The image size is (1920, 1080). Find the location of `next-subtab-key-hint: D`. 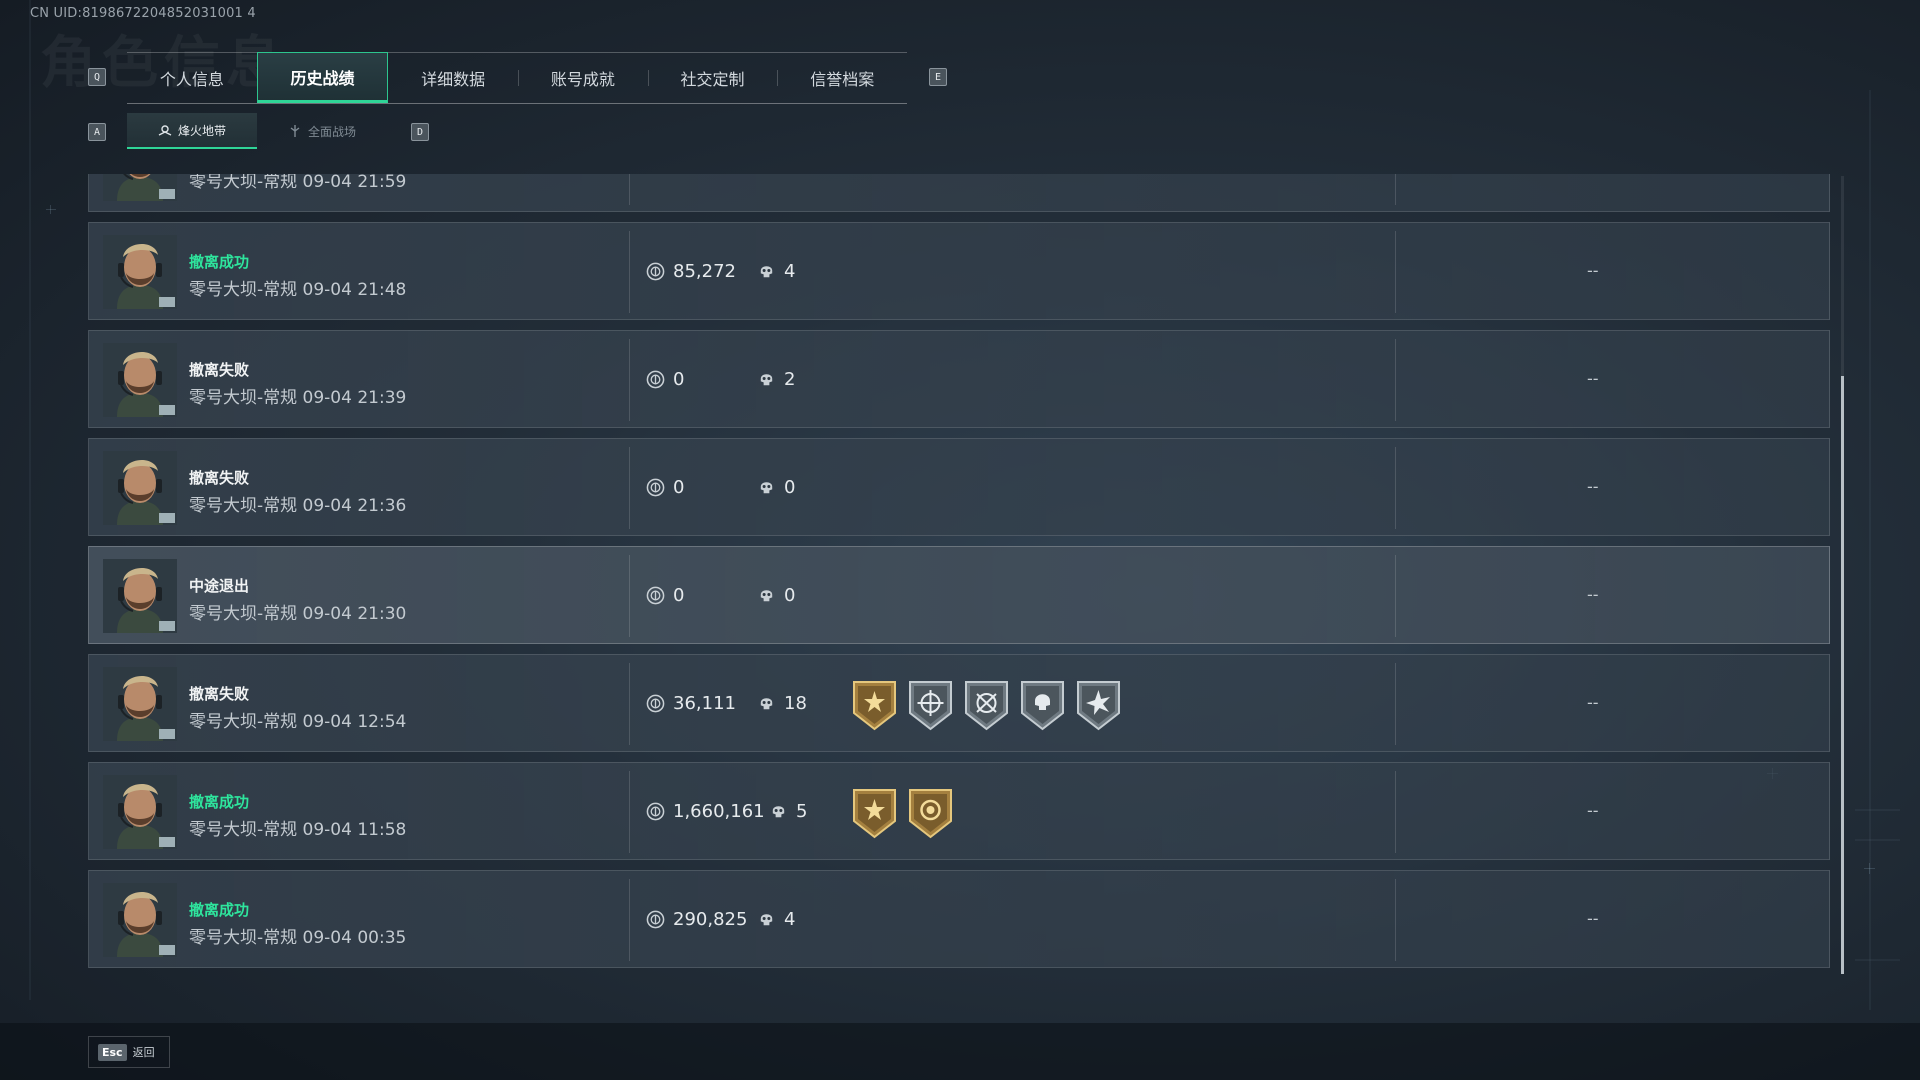

next-subtab-key-hint: D is located at coordinates (420, 132).